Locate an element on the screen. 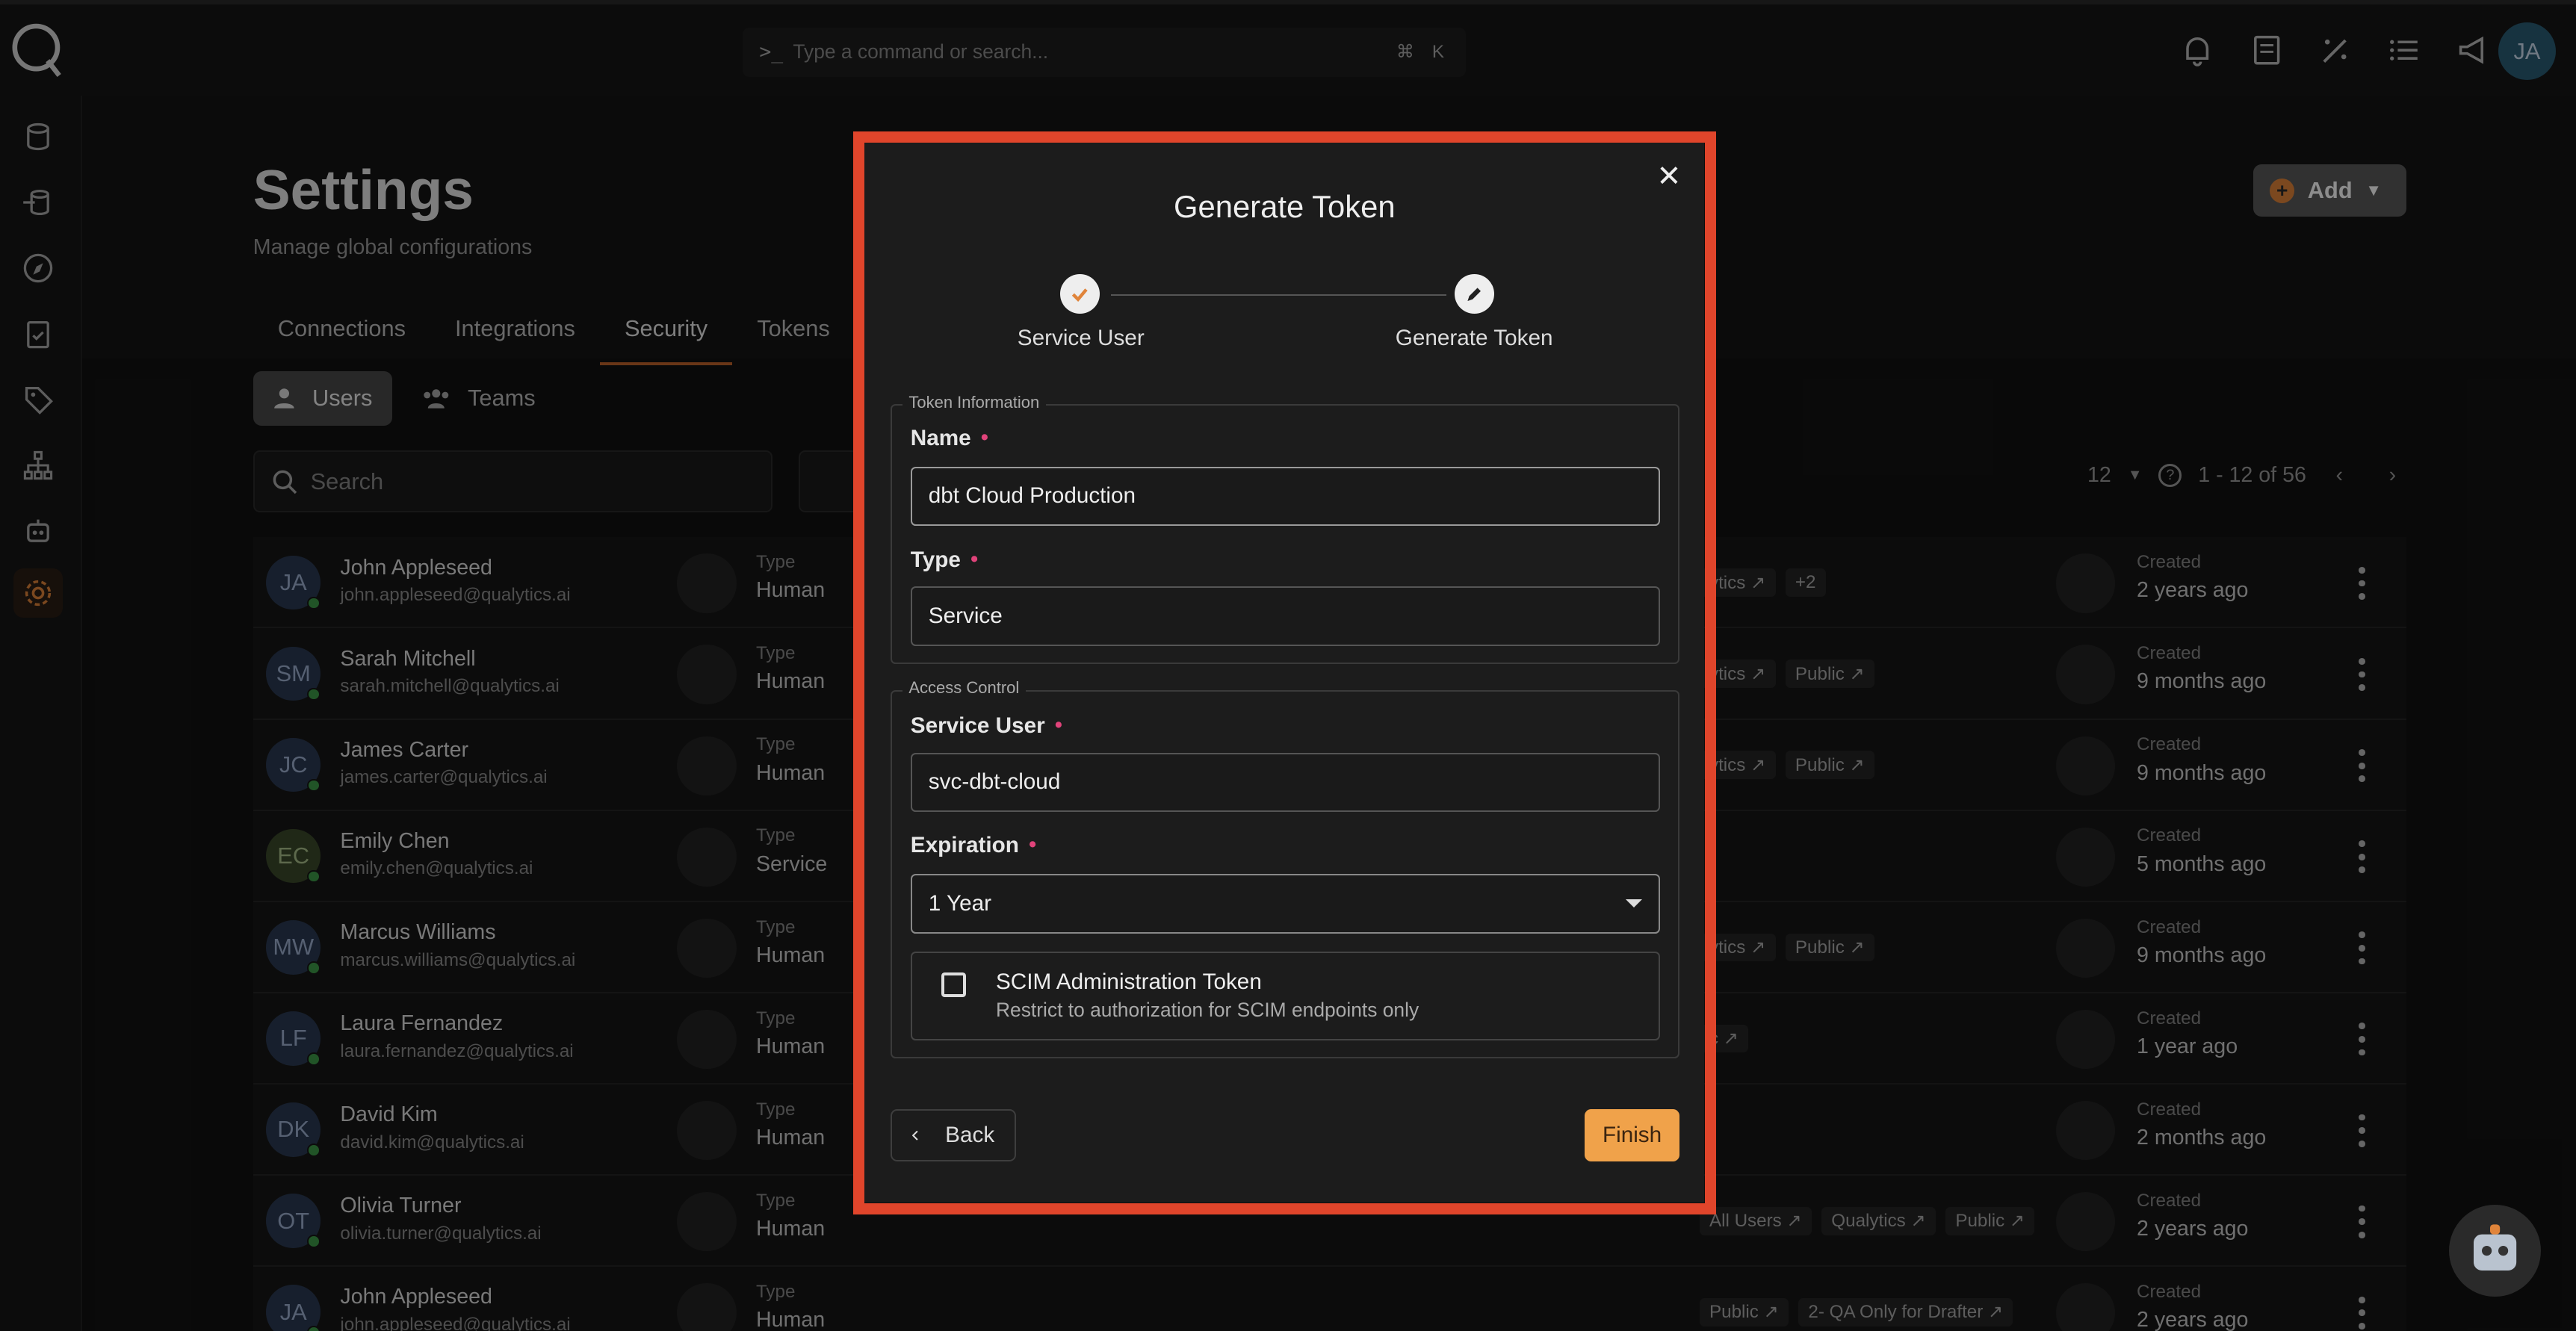 Image resolution: width=2576 pixels, height=1331 pixels. type-label: Type • is located at coordinates (944, 559).